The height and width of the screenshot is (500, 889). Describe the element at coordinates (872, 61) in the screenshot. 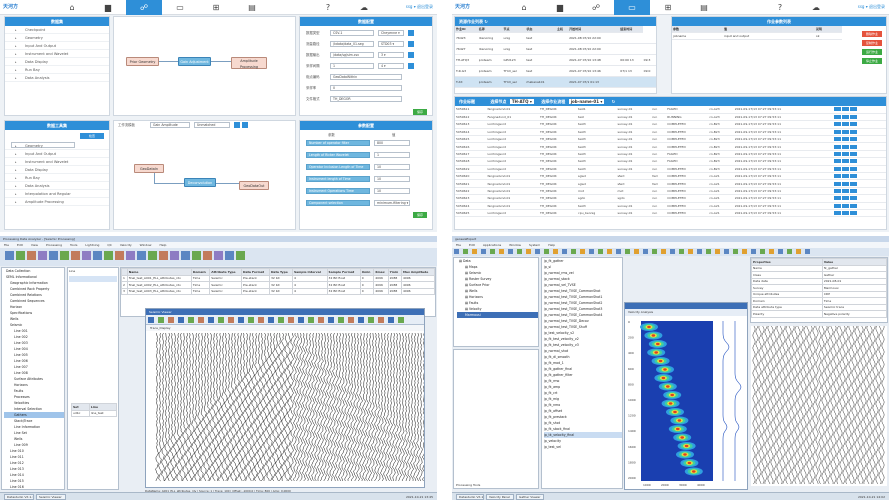

I see `job-action-button: 停止作业` at that location.